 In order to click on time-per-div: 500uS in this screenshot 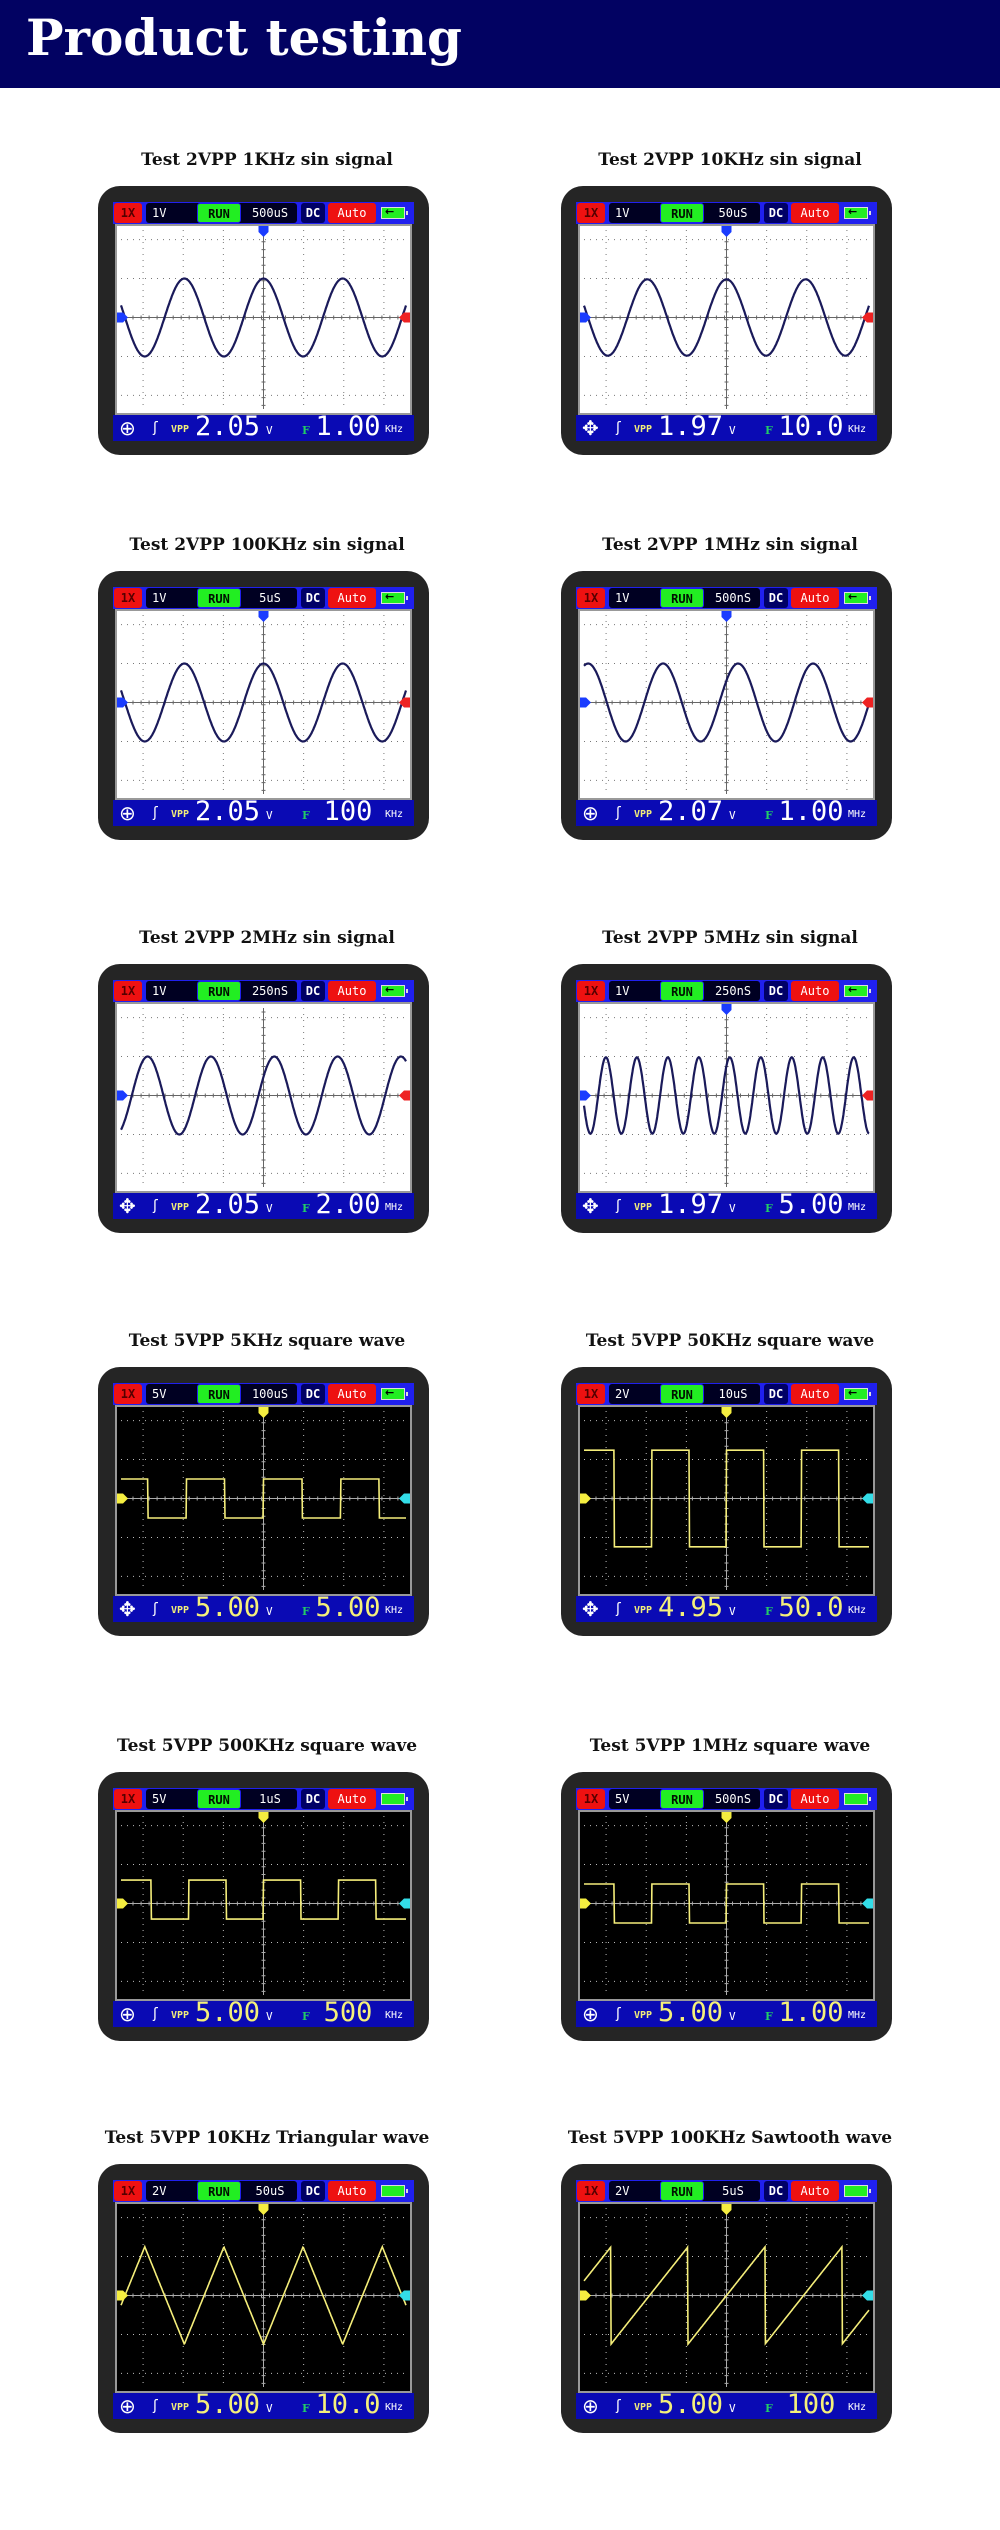, I will do `click(270, 213)`.